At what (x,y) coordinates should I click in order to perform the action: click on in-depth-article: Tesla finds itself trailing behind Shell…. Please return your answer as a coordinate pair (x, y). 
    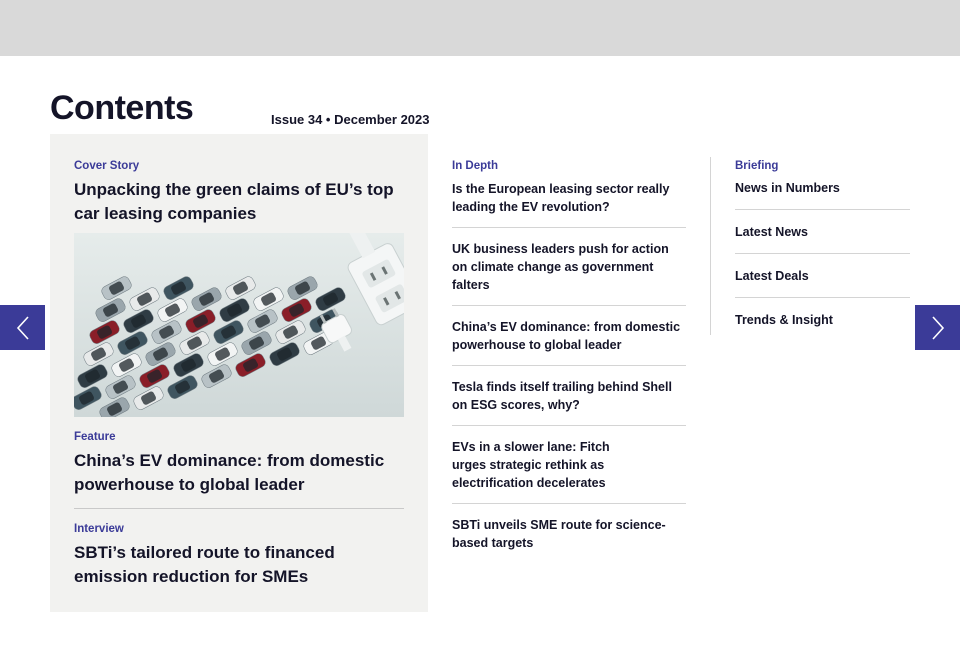
    Looking at the image, I should click on (569, 396).